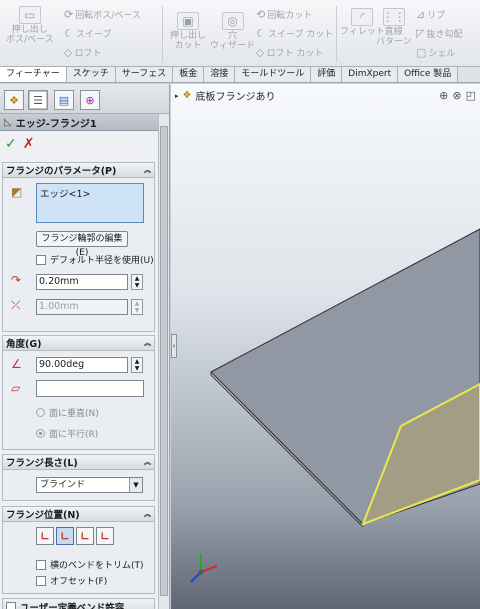  What do you see at coordinates (289, 52) in the screenshot?
I see `loft-cut-button: ◇ ロフト カット` at bounding box center [289, 52].